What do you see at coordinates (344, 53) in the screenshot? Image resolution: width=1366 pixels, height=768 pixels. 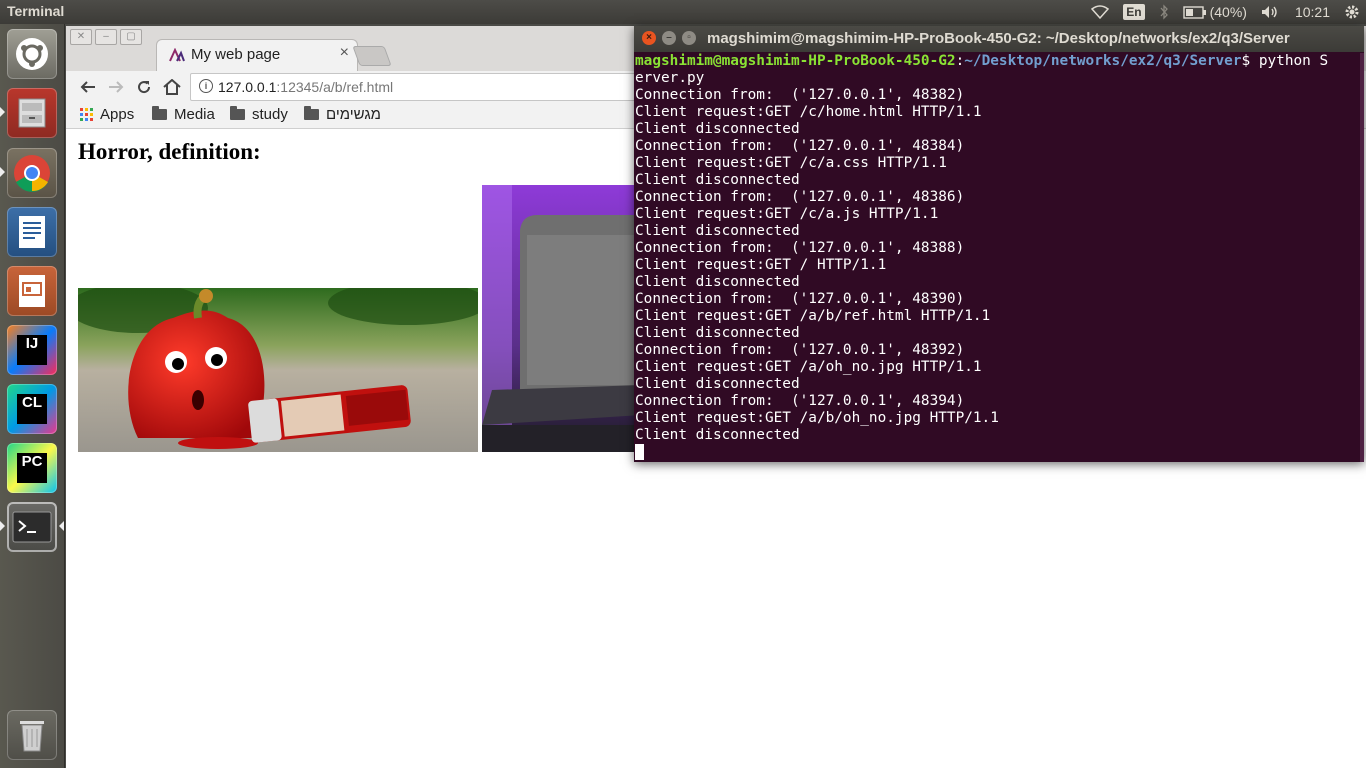 I see `tab-close-icon: ×` at bounding box center [344, 53].